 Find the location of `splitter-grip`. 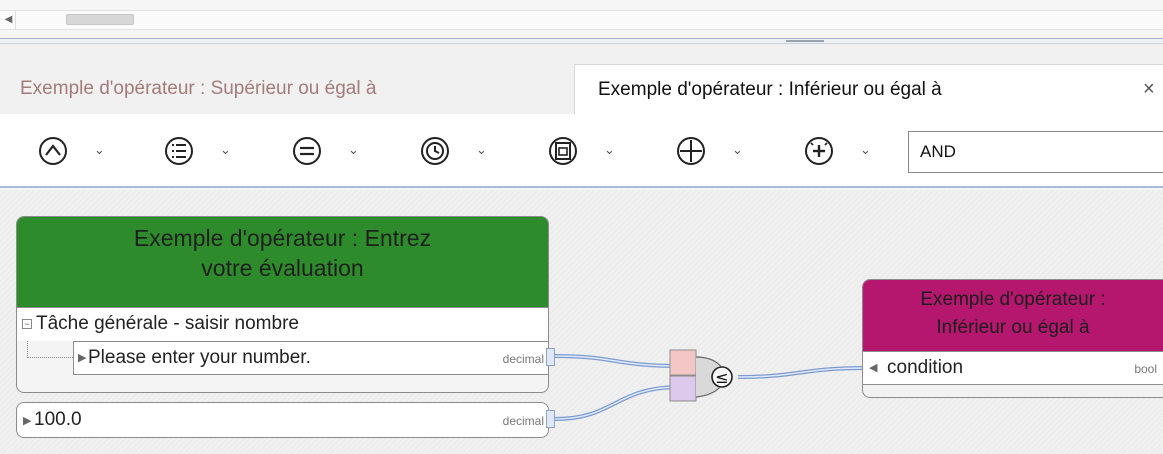

splitter-grip is located at coordinates (805, 41).